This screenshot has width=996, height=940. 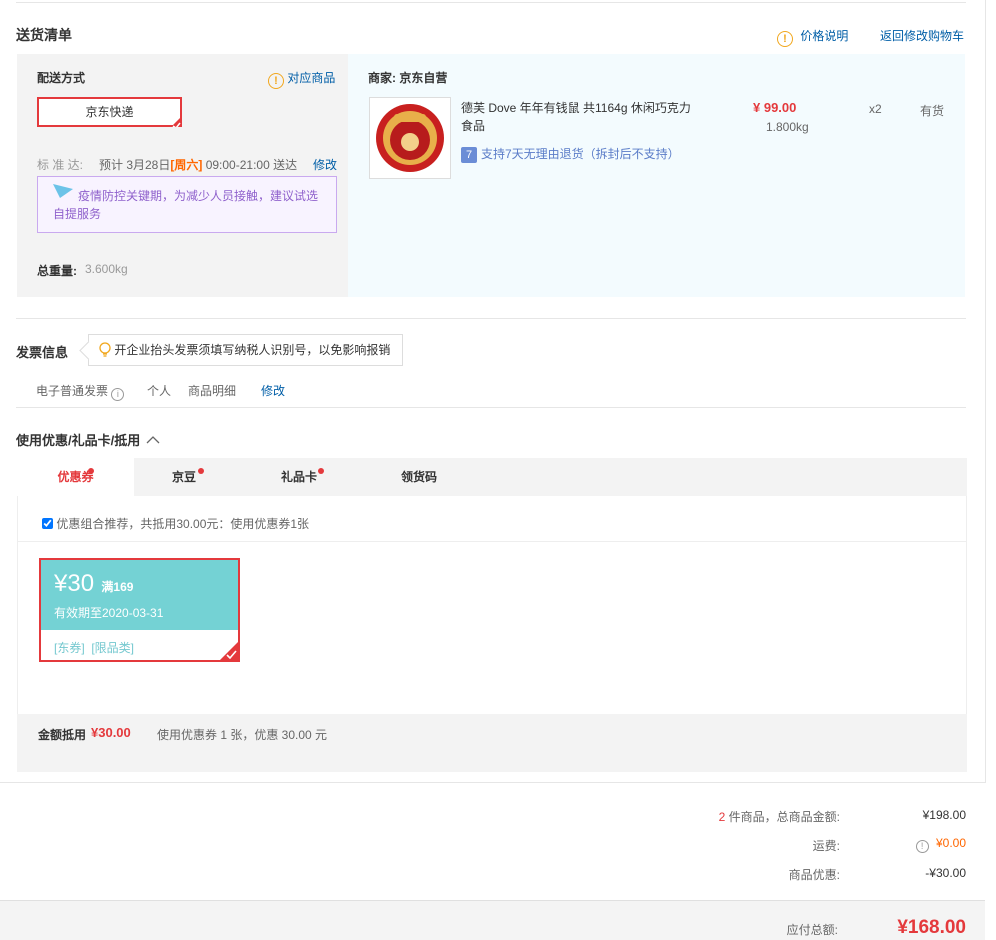 What do you see at coordinates (62, 735) in the screenshot?
I see `sum-label: 金额抵用` at bounding box center [62, 735].